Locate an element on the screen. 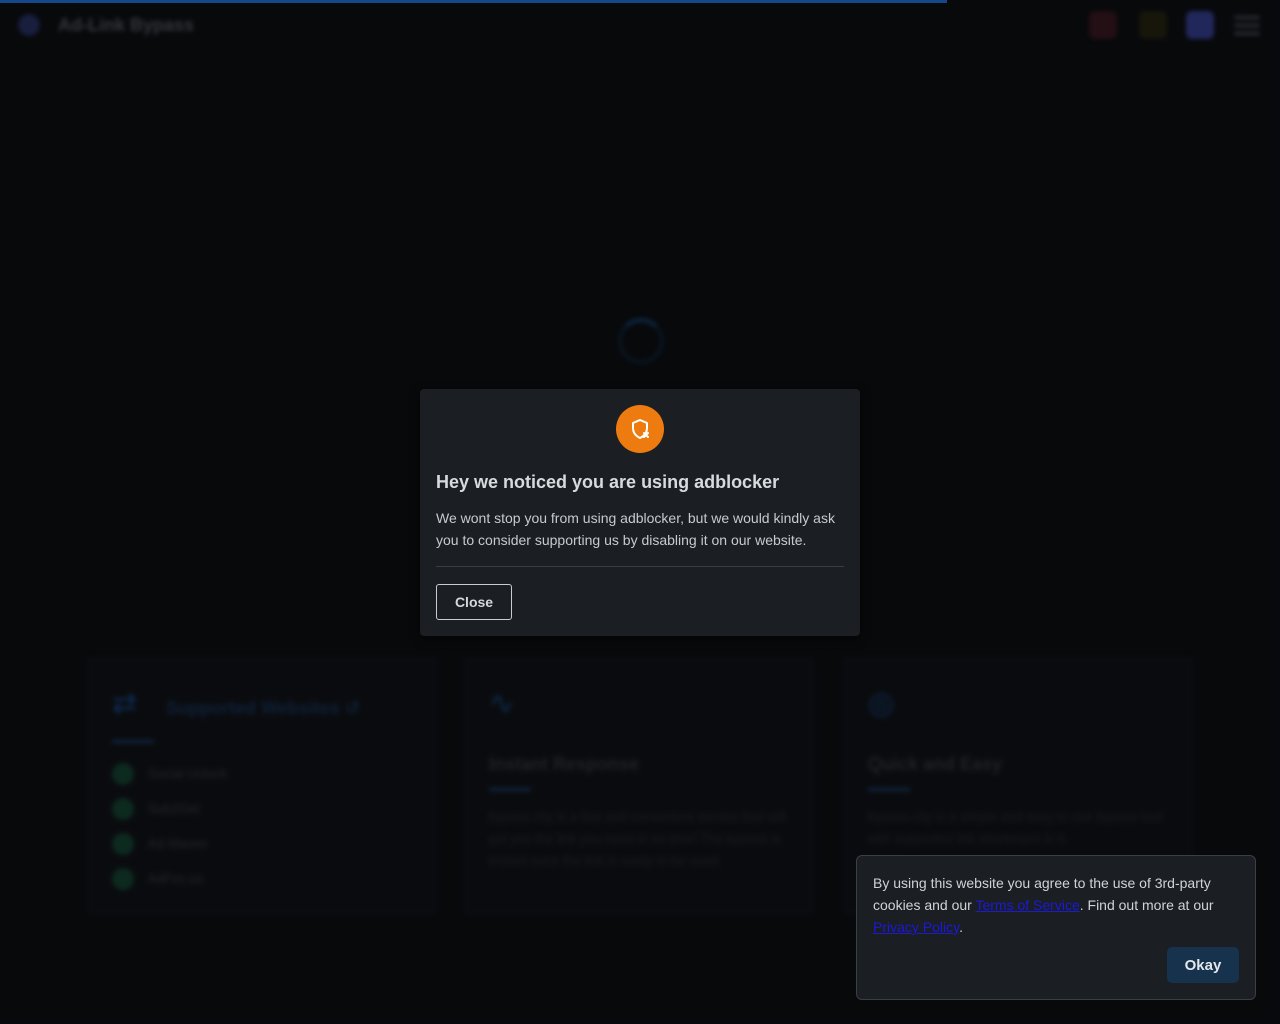  shield-x-icon is located at coordinates (640, 429).